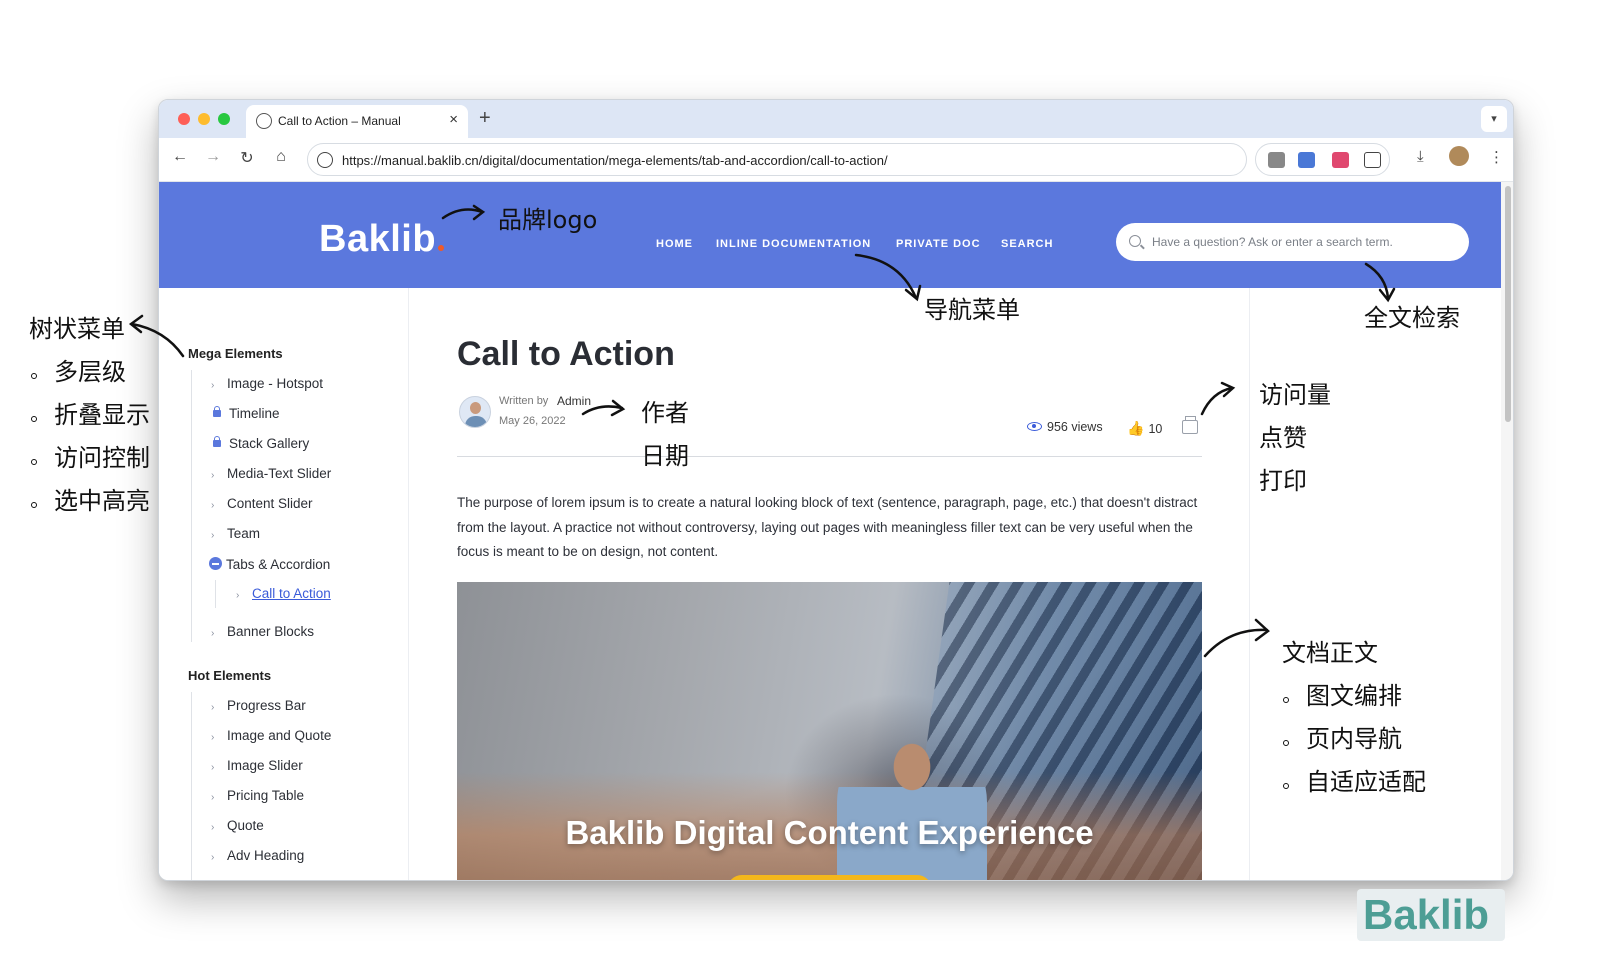  Describe the element at coordinates (283, 593) in the screenshot. I see `sidebar-item-call-to-action: › Call to Action` at that location.